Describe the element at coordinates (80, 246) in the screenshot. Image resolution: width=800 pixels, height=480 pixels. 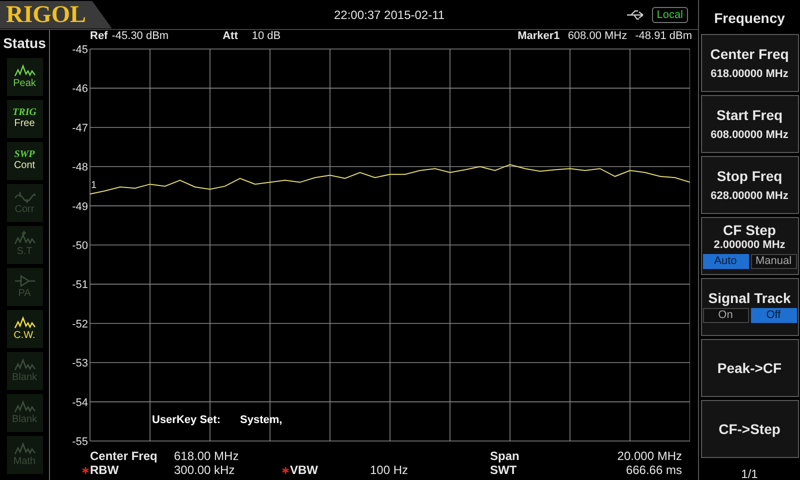
I see `y-tick-label: -50` at that location.